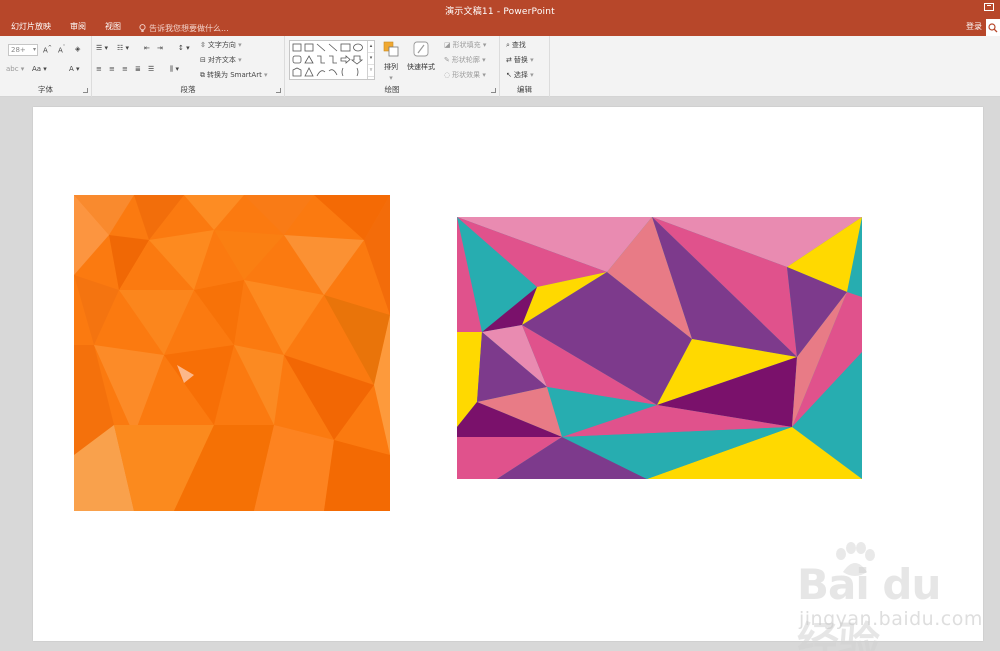 This screenshot has height=651, width=1000. I want to click on text-direction-button: ⇳ 文字方向 ▾, so click(221, 45).